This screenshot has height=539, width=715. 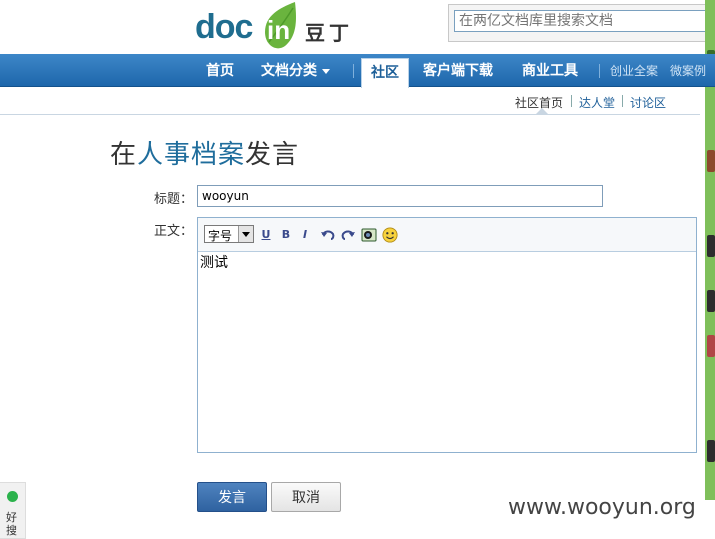 I want to click on editor-body: 测试, so click(x=449, y=262).